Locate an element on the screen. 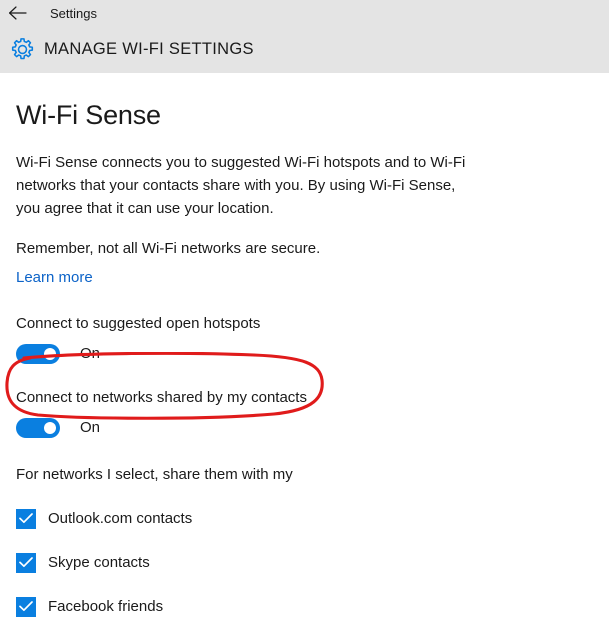 The height and width of the screenshot is (617, 609). back-arrow-icon is located at coordinates (17, 13).